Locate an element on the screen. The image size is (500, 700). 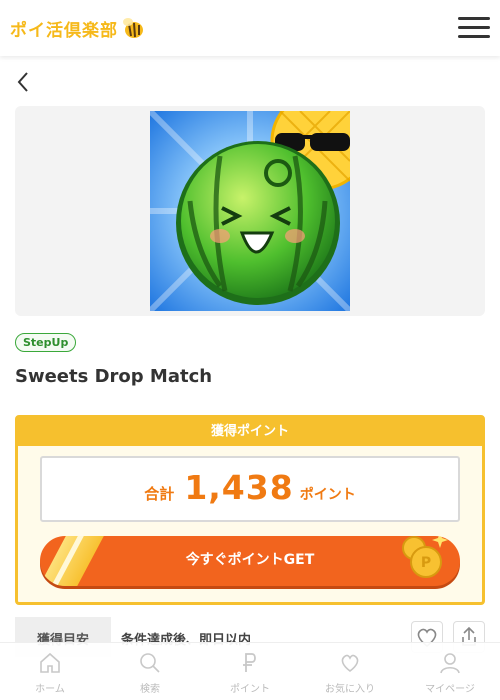
coins-icon: P is located at coordinates (425, 557).